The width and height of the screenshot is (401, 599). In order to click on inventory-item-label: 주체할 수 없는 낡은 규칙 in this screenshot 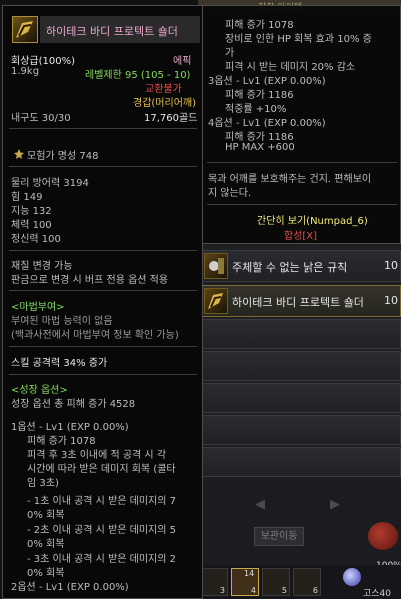, I will do `click(290, 267)`.